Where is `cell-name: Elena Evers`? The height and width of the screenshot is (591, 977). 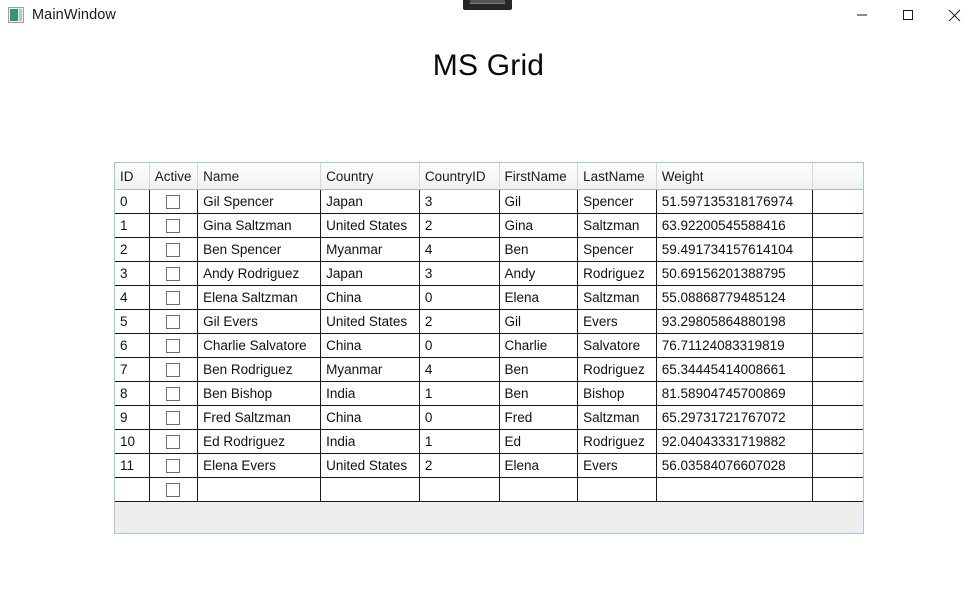
cell-name: Elena Evers is located at coordinates (259, 465).